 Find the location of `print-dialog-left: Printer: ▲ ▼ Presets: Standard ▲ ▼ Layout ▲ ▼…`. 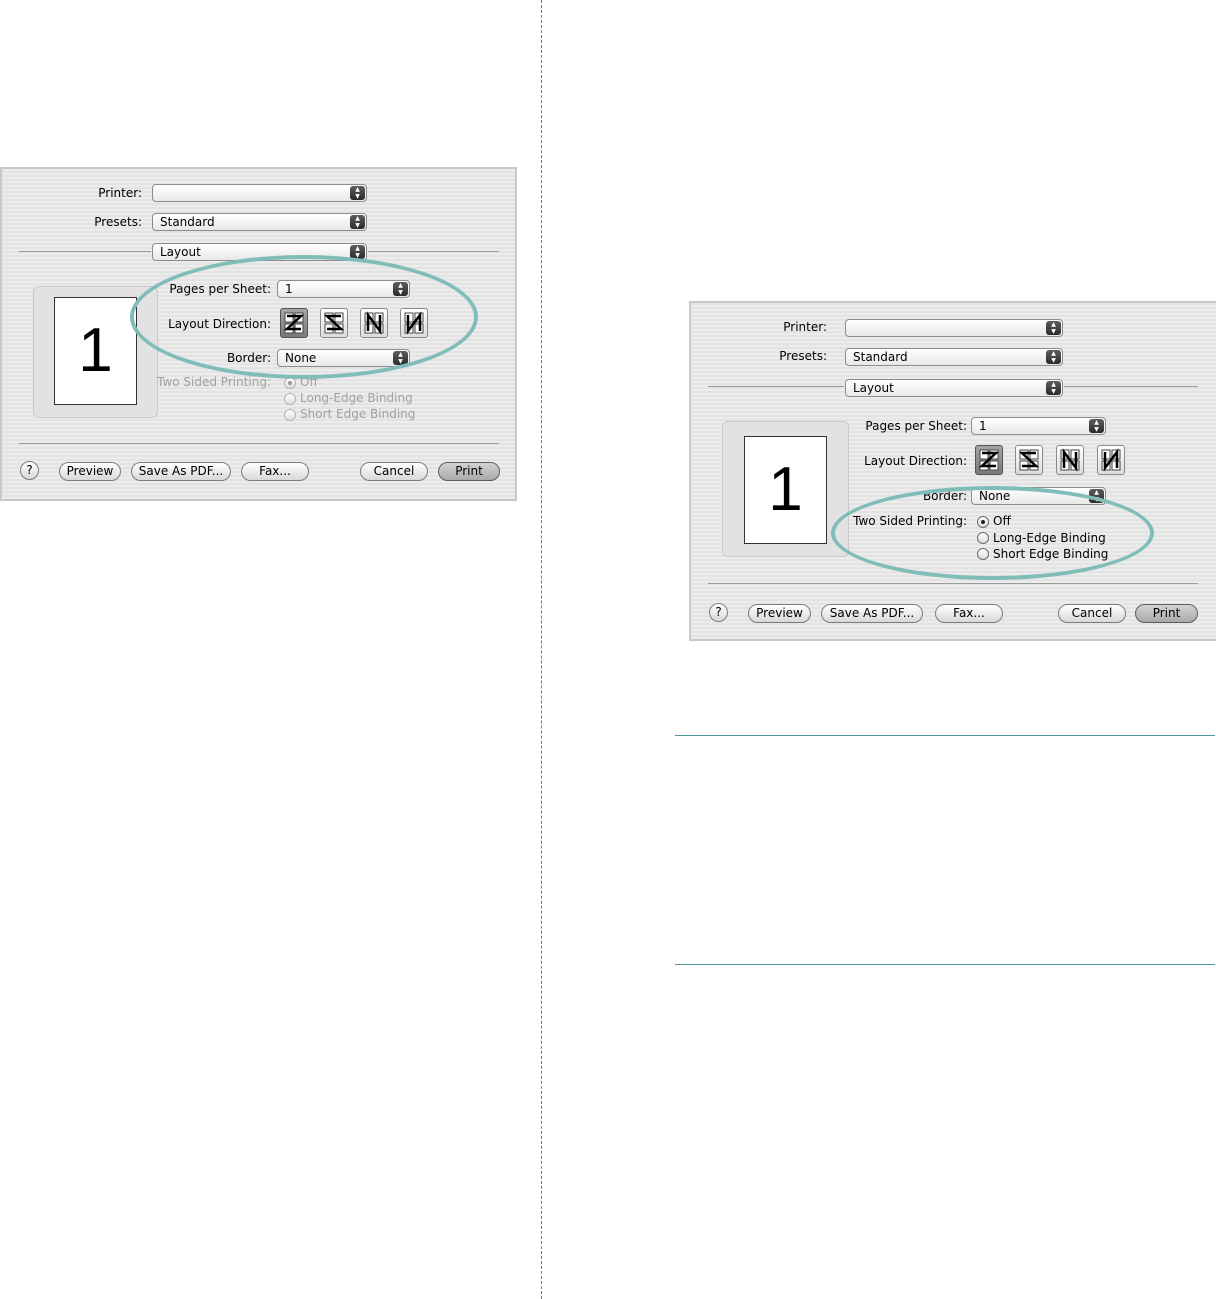

print-dialog-left: Printer: ▲ ▼ Presets: Standard ▲ ▼ Layout ▲ ▼… is located at coordinates (258, 334).